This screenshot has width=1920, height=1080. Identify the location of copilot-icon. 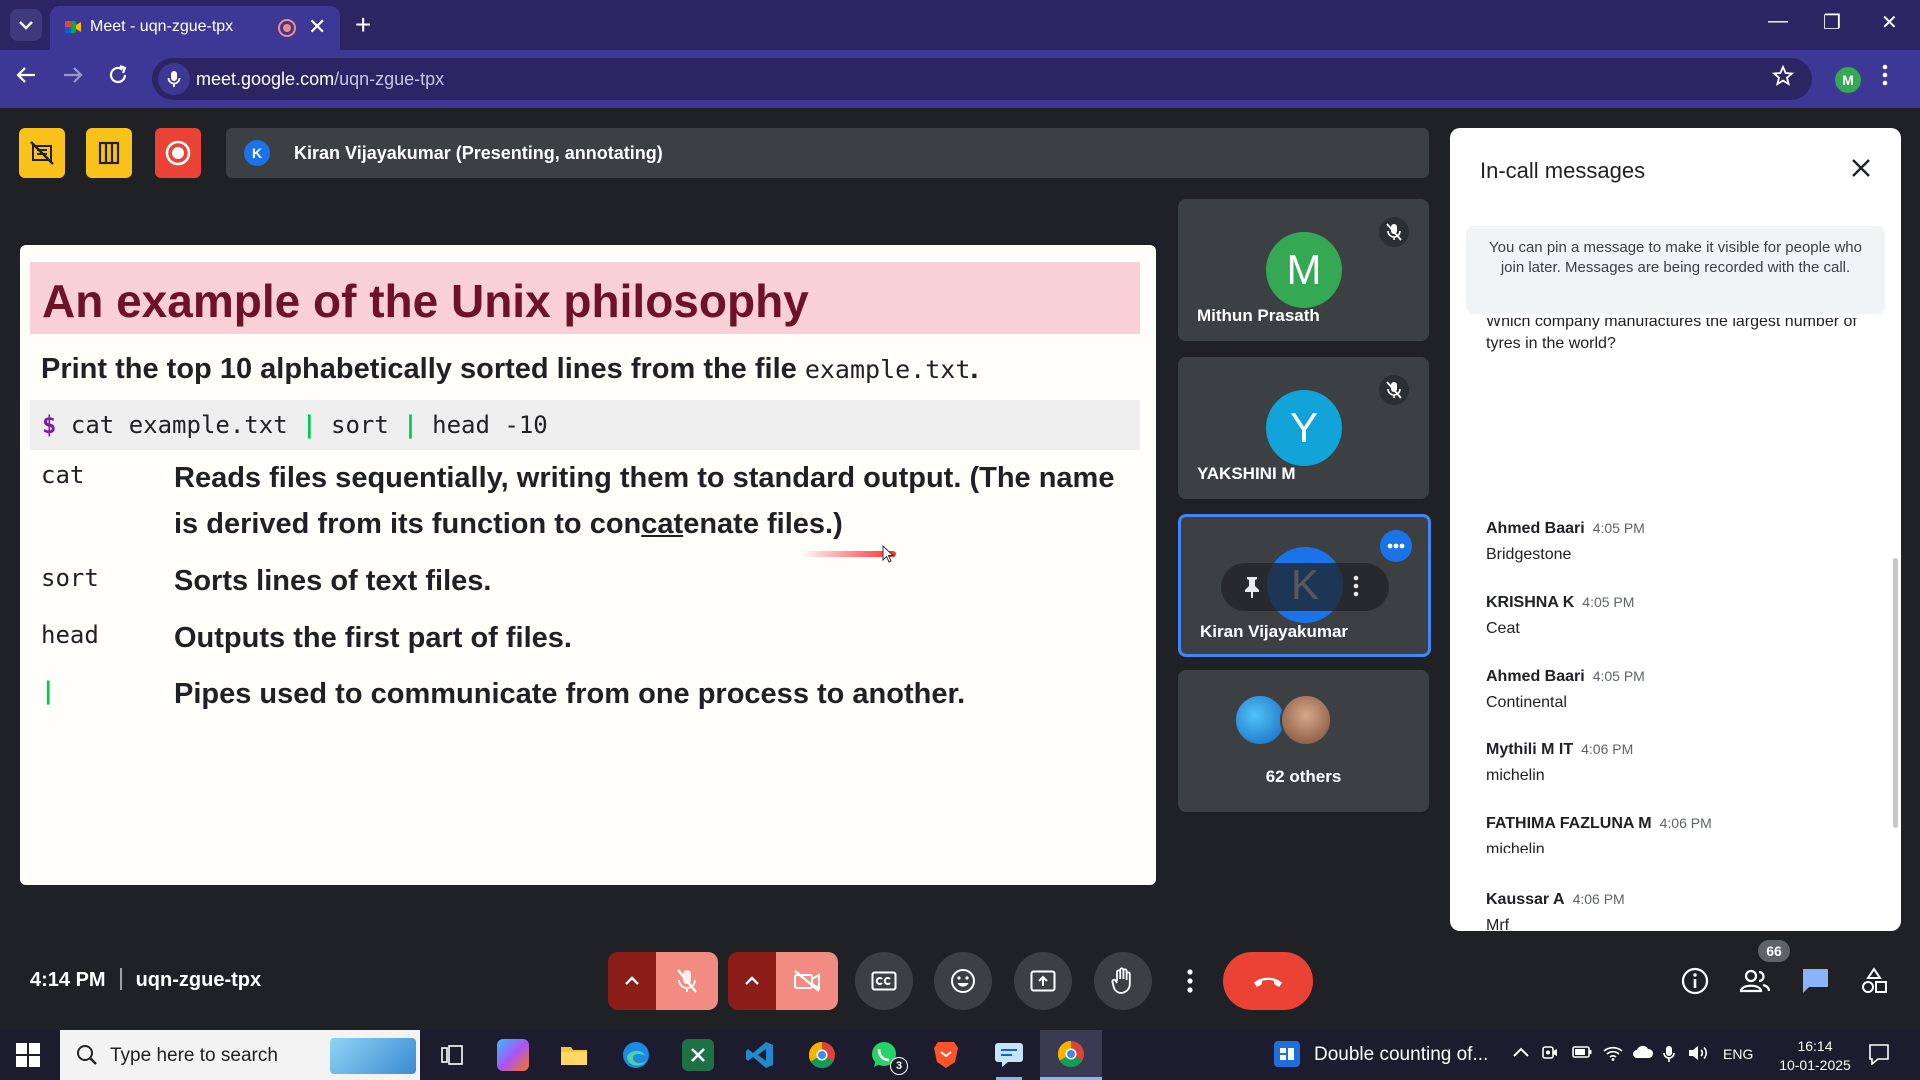
(513, 1055).